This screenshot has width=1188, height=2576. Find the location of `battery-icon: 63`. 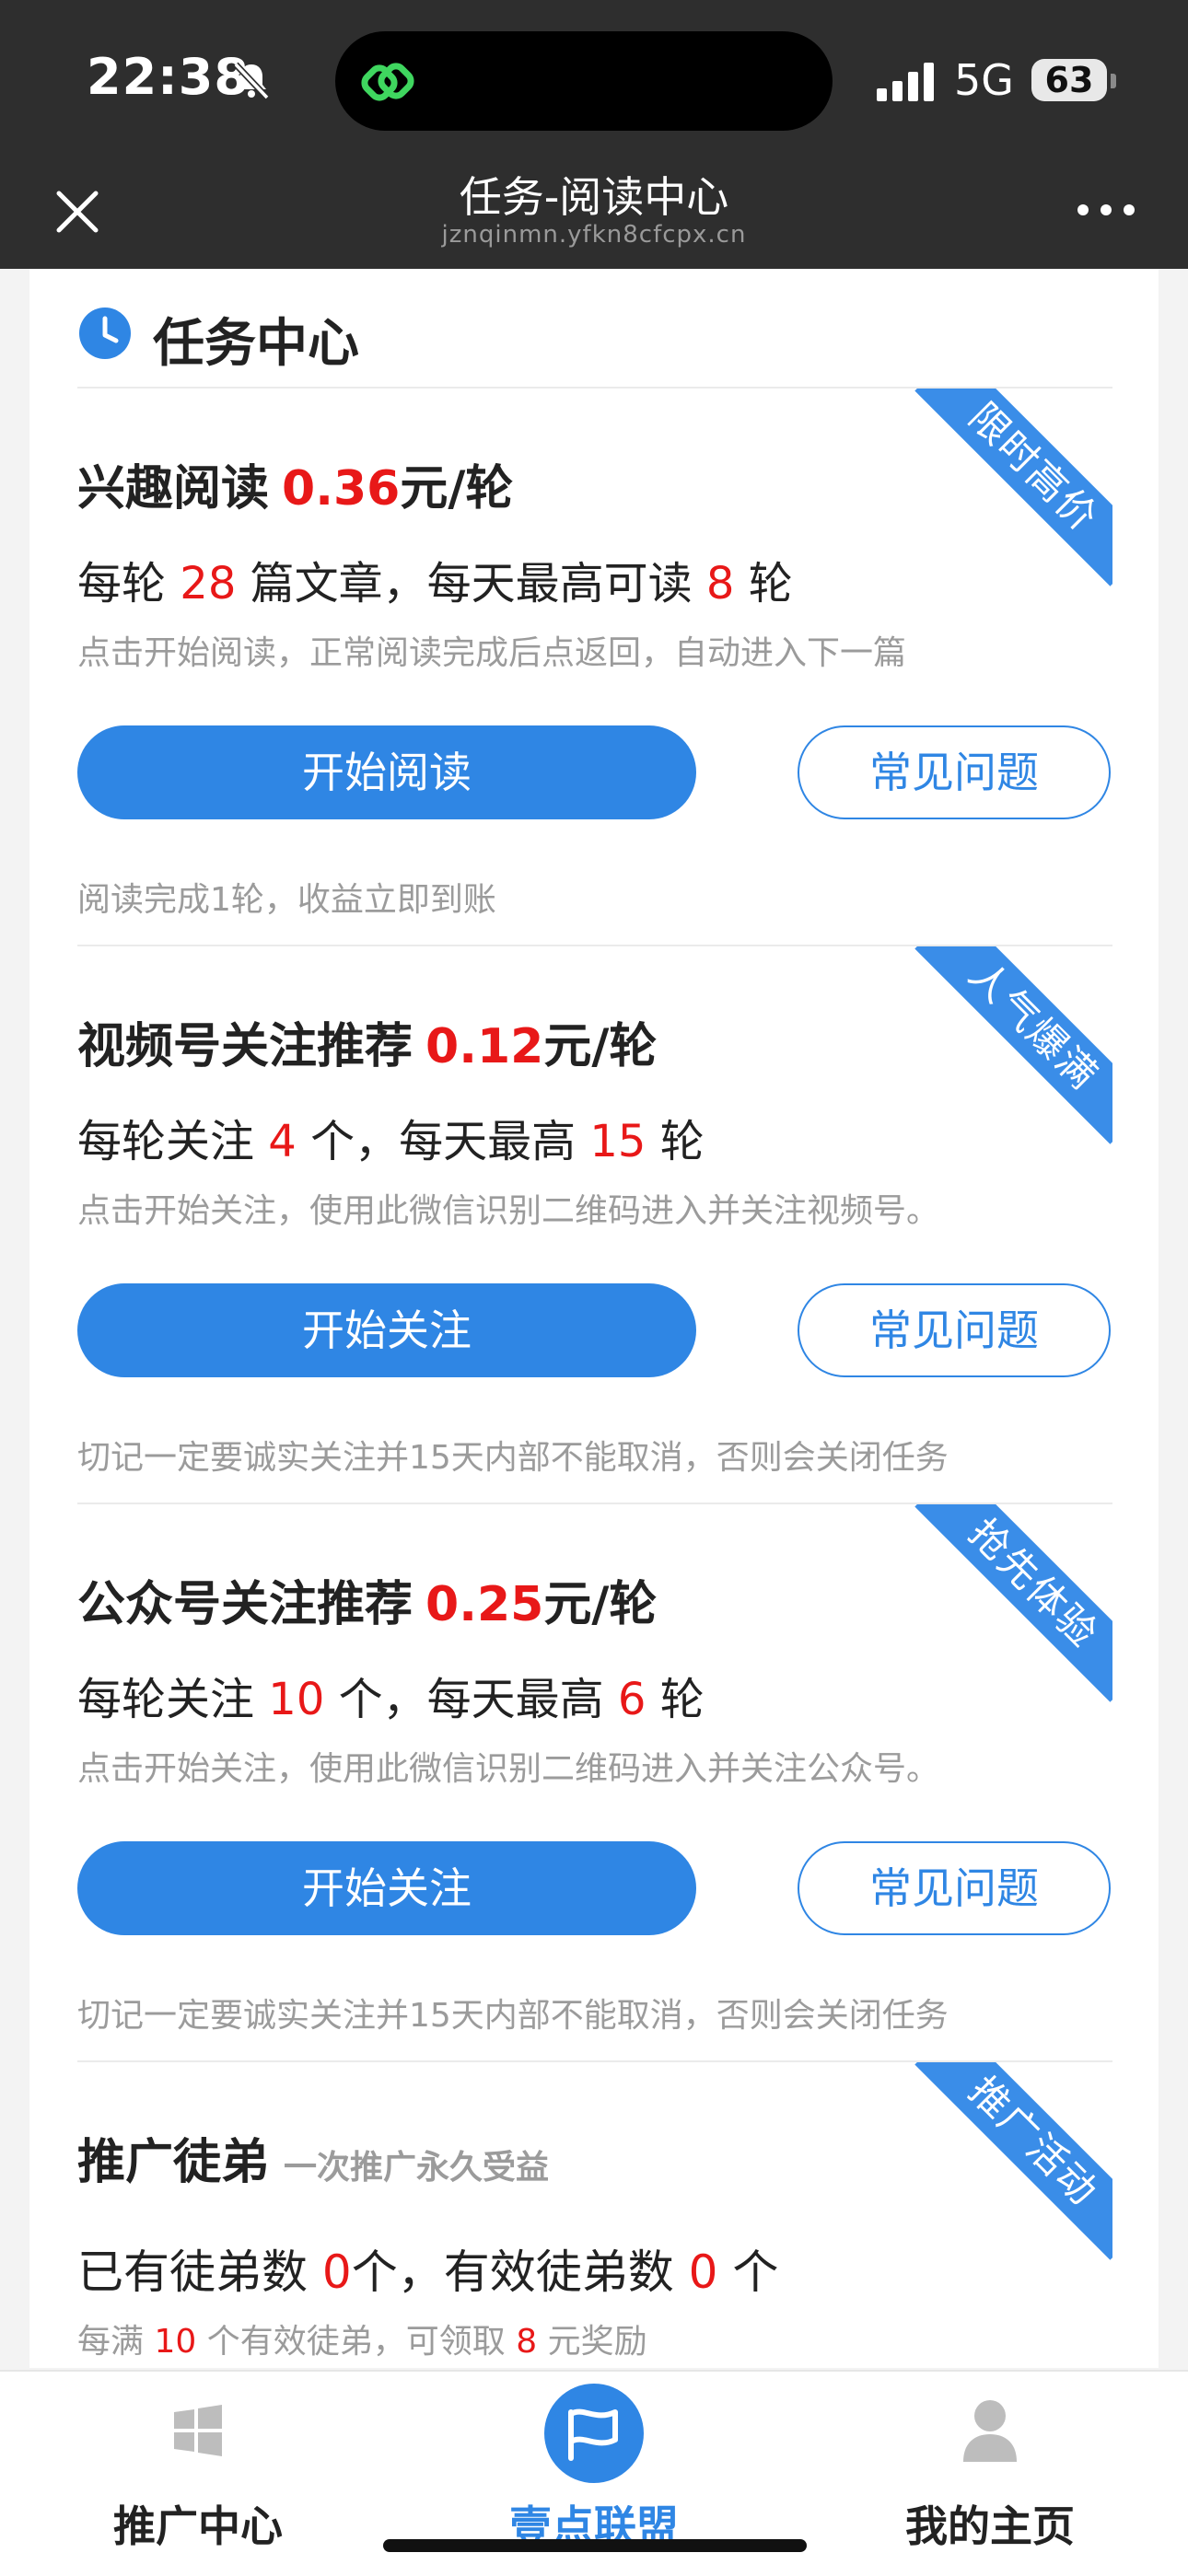

battery-icon: 63 is located at coordinates (1069, 80).